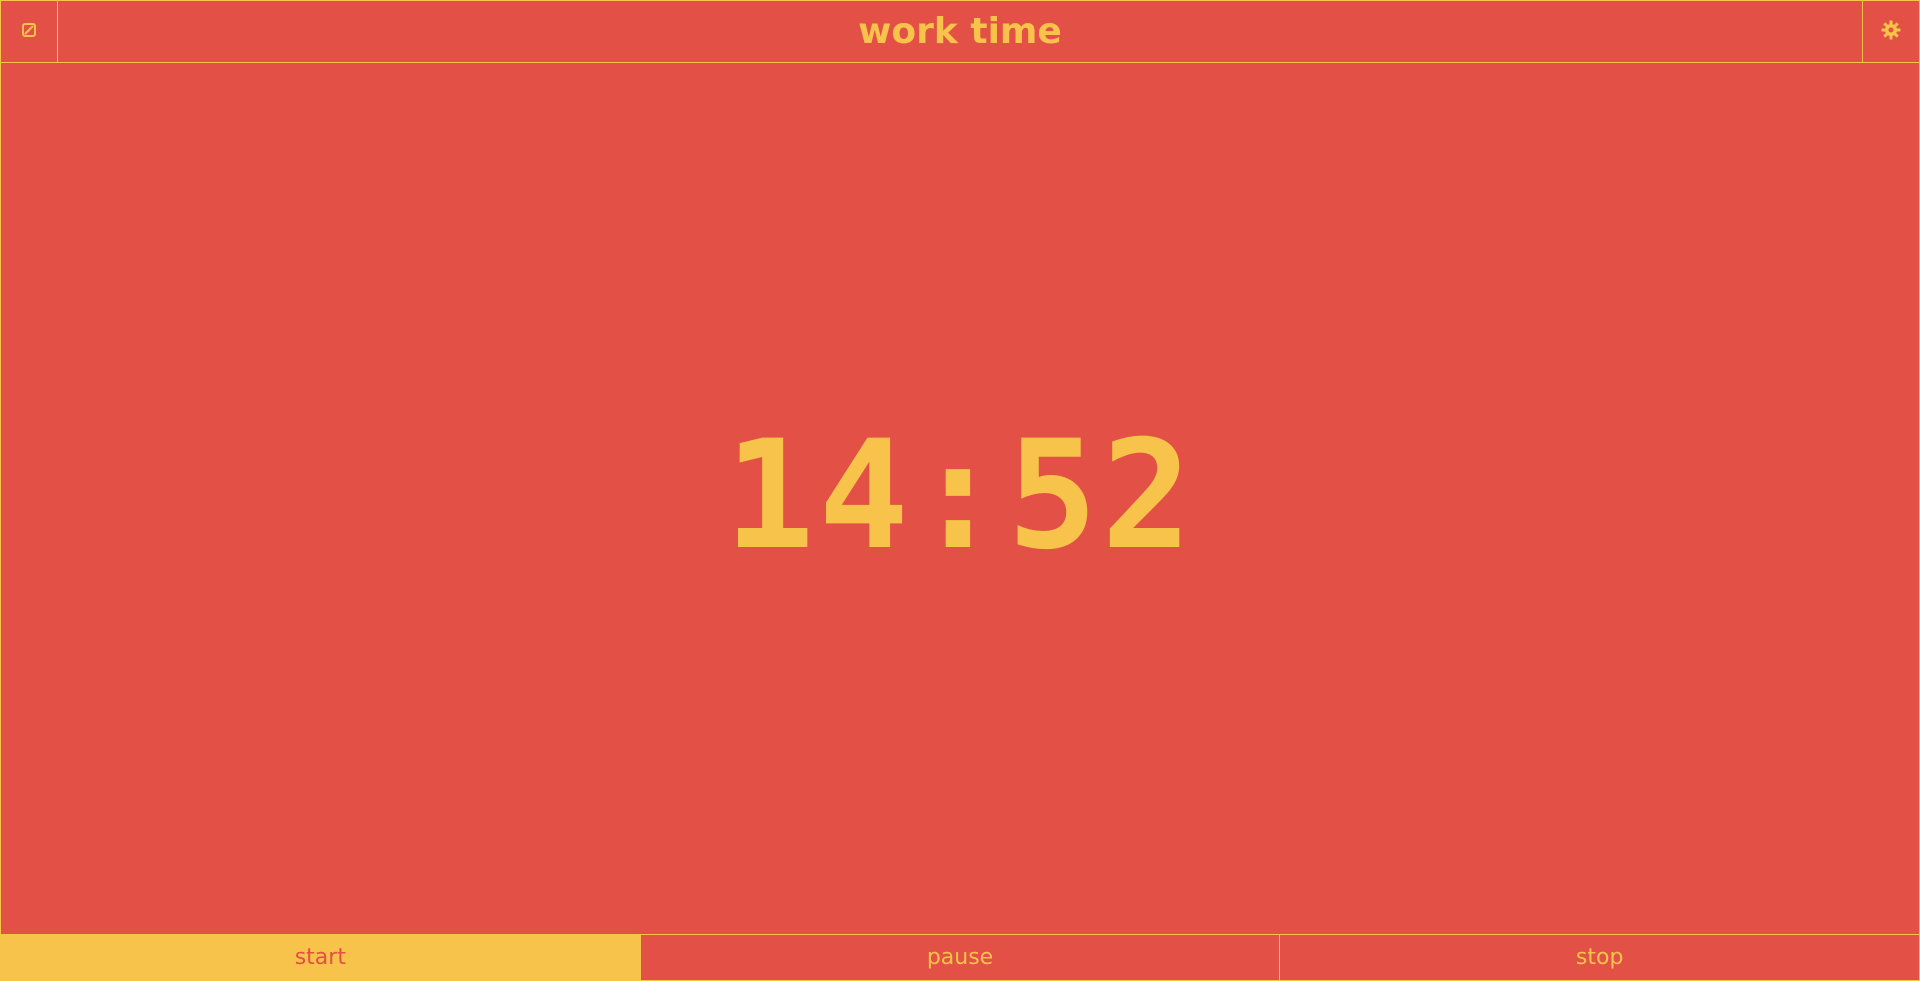  I want to click on control-bar: start pause stop, so click(960, 957).